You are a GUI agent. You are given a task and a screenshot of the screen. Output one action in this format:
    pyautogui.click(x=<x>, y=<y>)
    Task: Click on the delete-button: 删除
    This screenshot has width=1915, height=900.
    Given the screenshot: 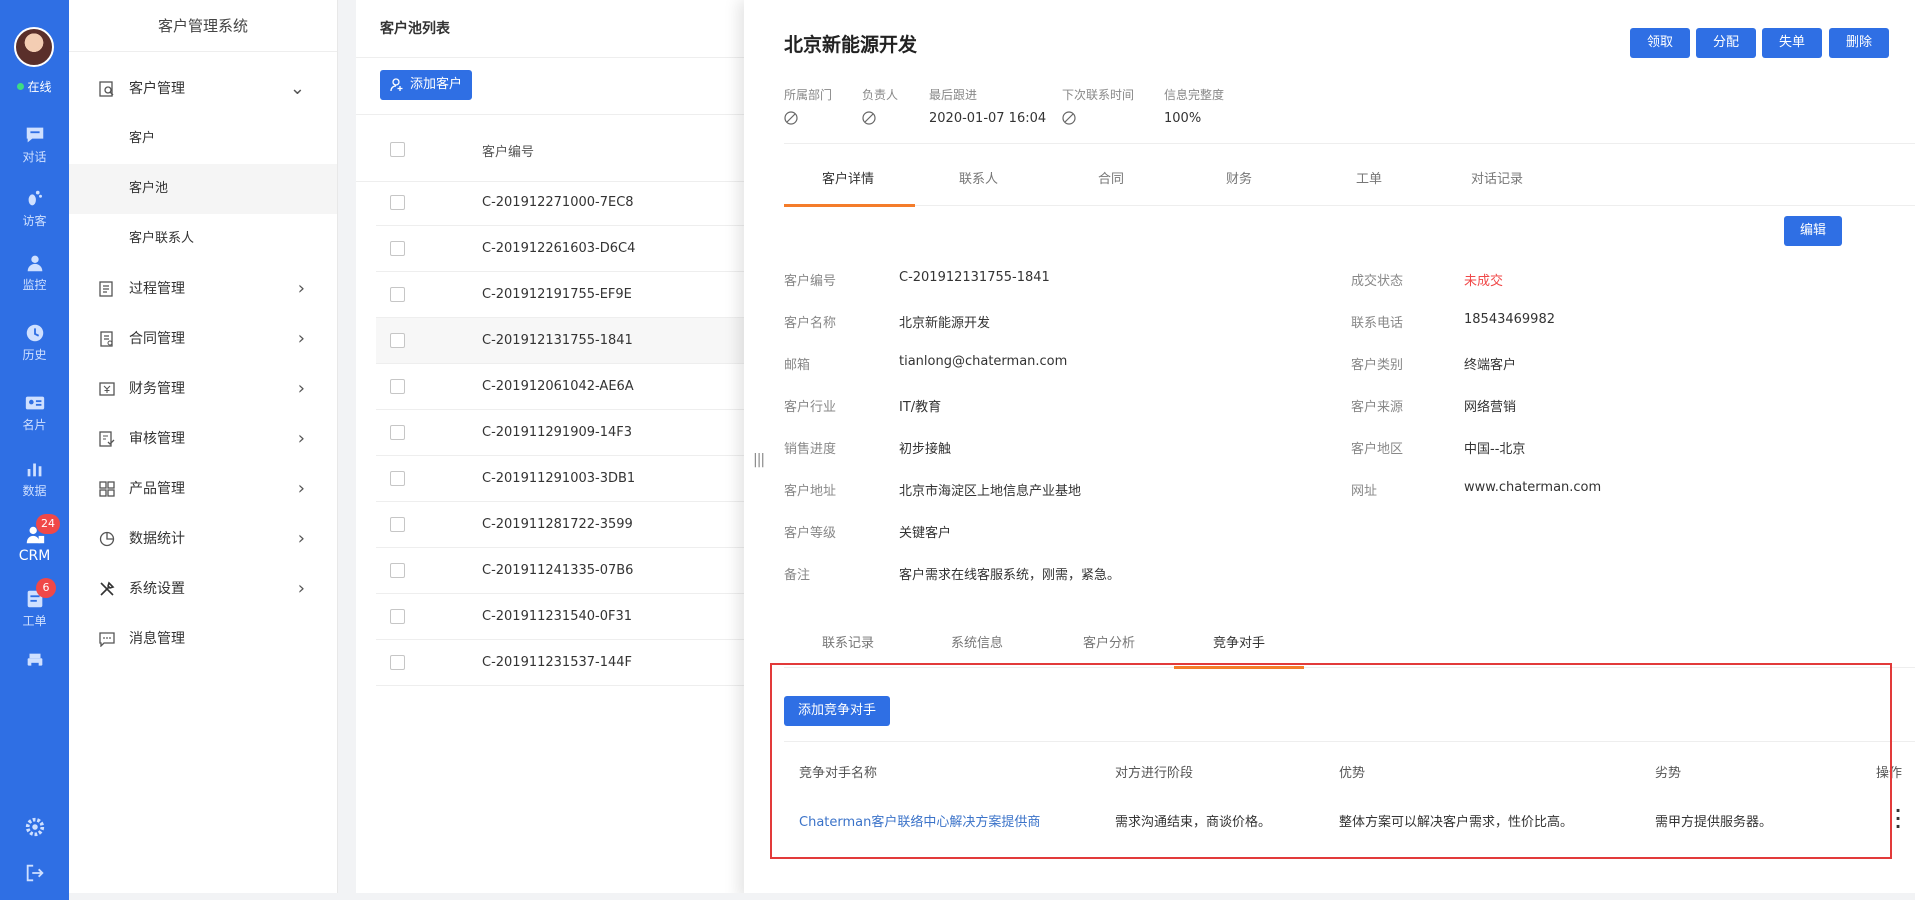 What is the action you would take?
    pyautogui.click(x=1859, y=43)
    